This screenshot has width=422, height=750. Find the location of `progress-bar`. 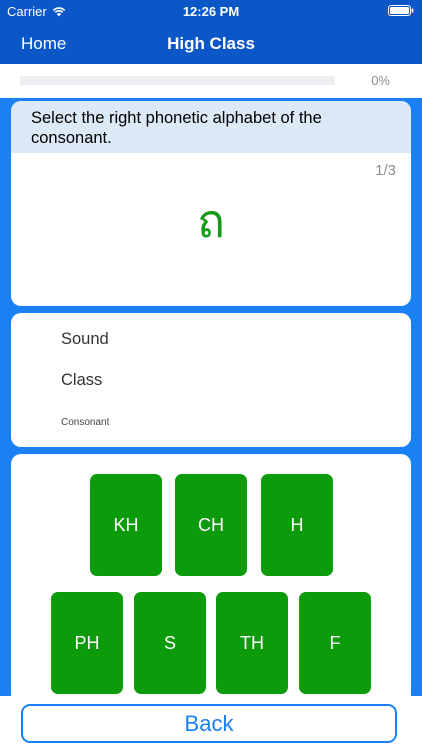

progress-bar is located at coordinates (177, 80).